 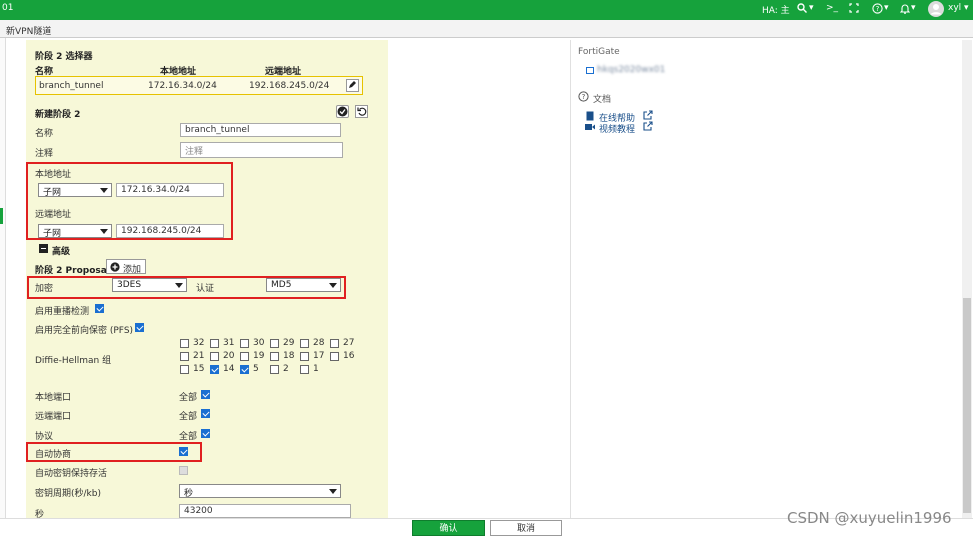 I want to click on dh-group-label: 15, so click(x=199, y=369).